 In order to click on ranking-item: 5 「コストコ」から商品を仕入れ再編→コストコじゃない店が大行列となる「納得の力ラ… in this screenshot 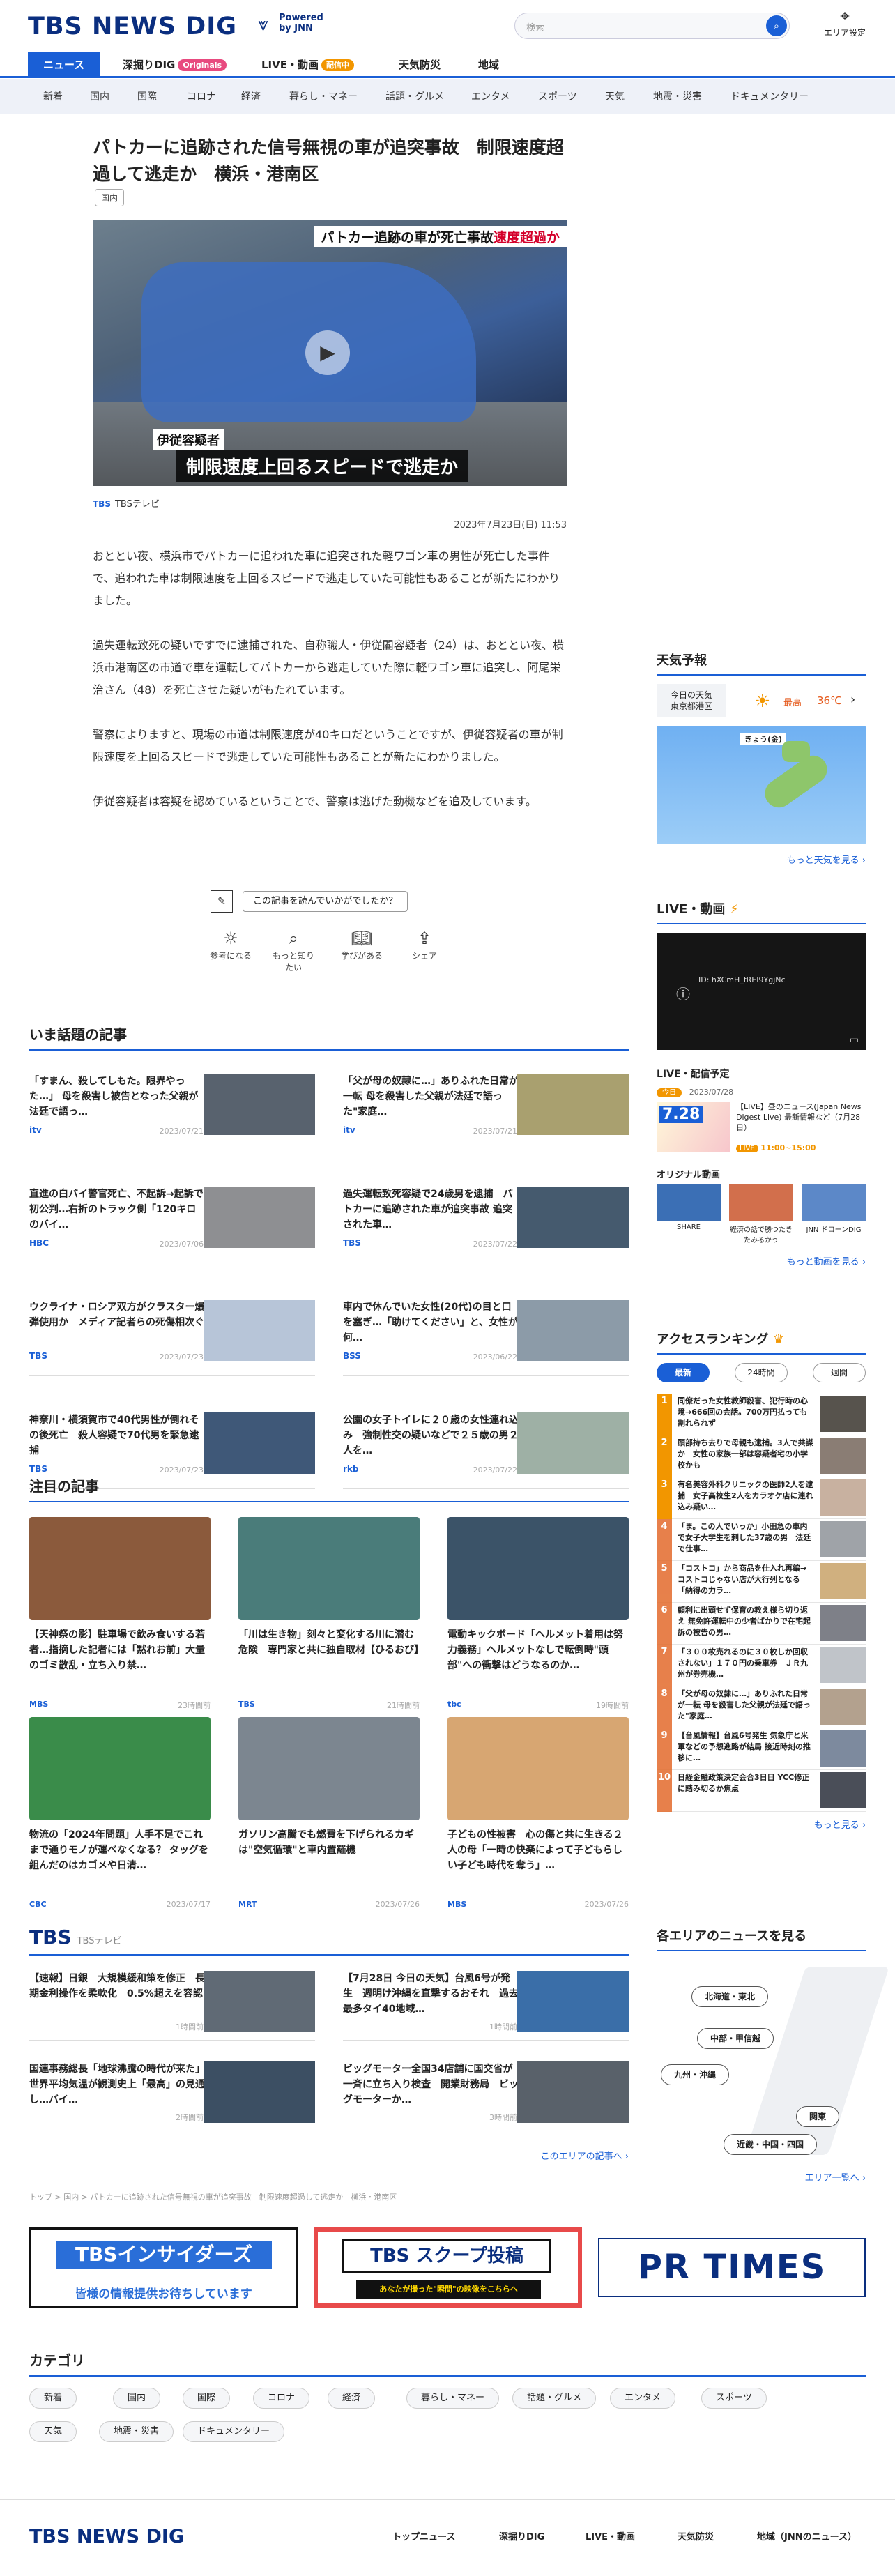, I will do `click(762, 1582)`.